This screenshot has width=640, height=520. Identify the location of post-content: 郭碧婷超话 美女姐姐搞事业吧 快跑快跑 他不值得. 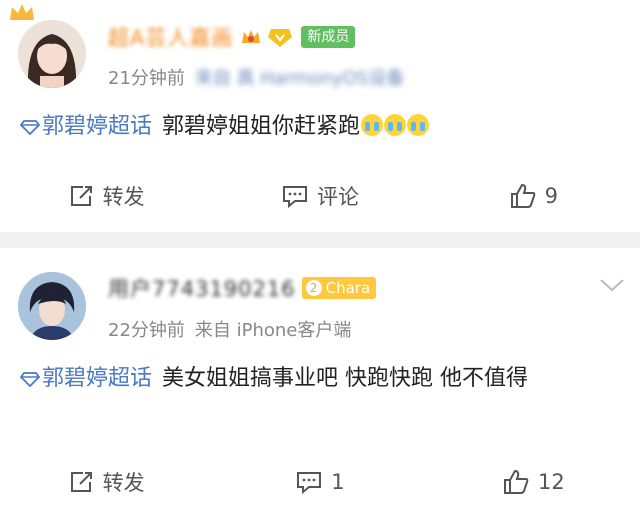
(320, 379).